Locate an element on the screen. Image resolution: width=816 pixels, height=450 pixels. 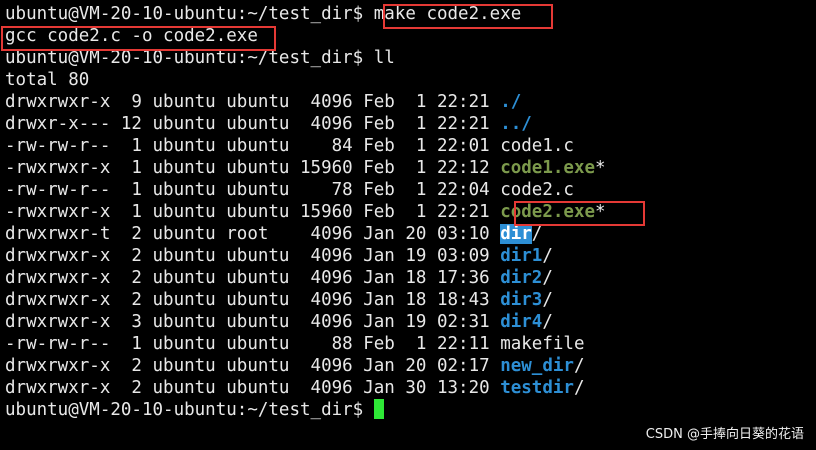
terminal-text: testdir is located at coordinates (537, 388).